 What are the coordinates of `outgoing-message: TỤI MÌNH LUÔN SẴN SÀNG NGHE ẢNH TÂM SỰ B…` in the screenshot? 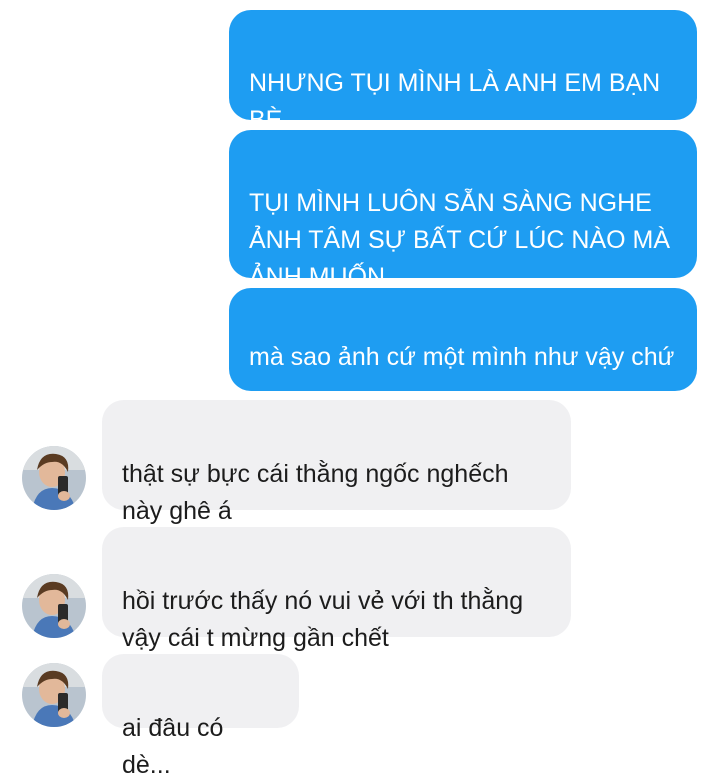 It's located at (463, 210).